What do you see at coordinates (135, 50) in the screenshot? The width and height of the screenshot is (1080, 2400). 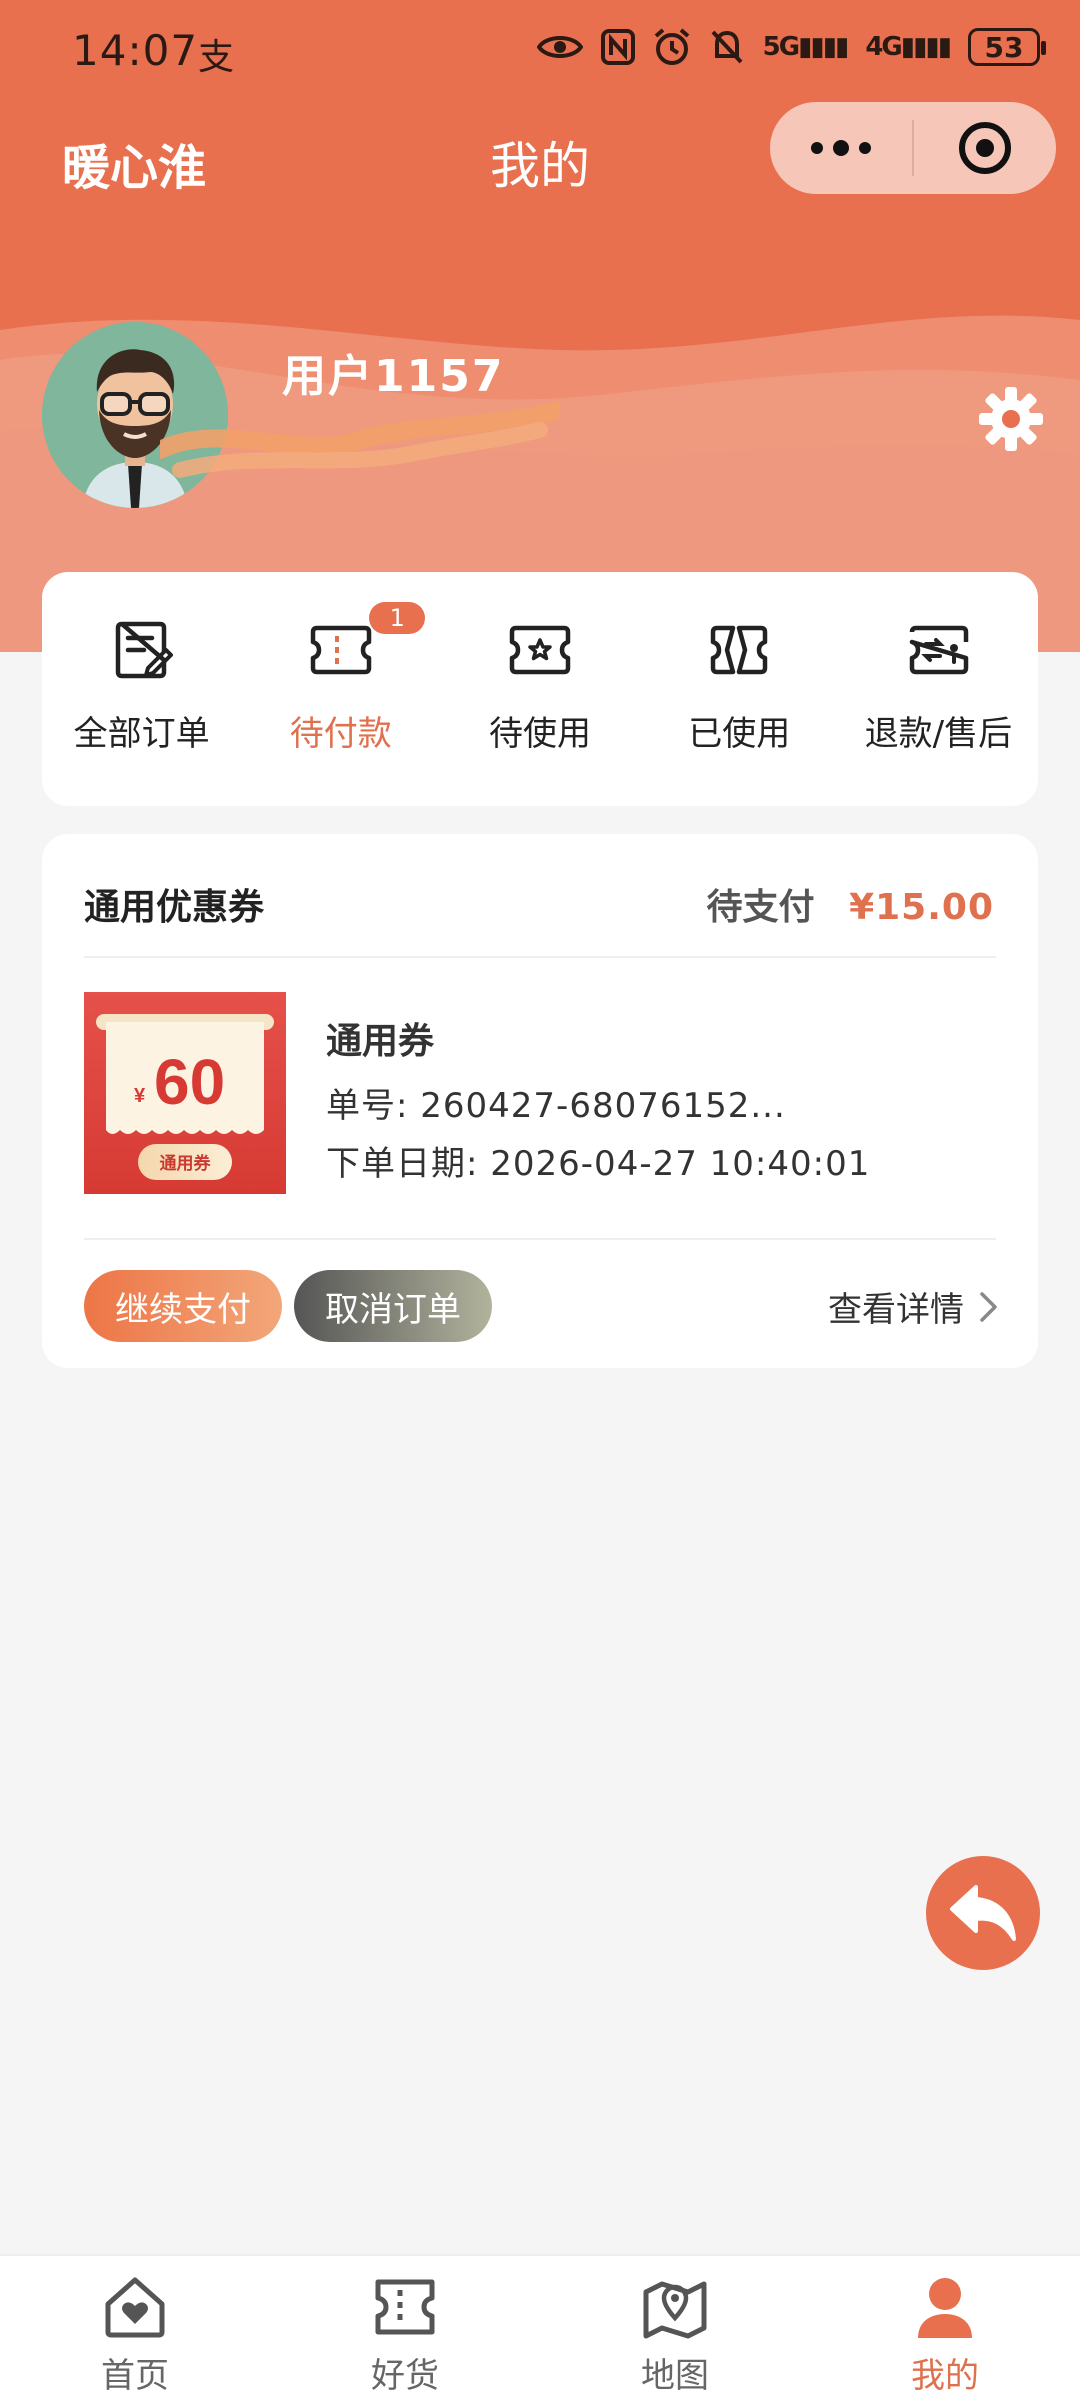 I see `status-time: 14:07` at bounding box center [135, 50].